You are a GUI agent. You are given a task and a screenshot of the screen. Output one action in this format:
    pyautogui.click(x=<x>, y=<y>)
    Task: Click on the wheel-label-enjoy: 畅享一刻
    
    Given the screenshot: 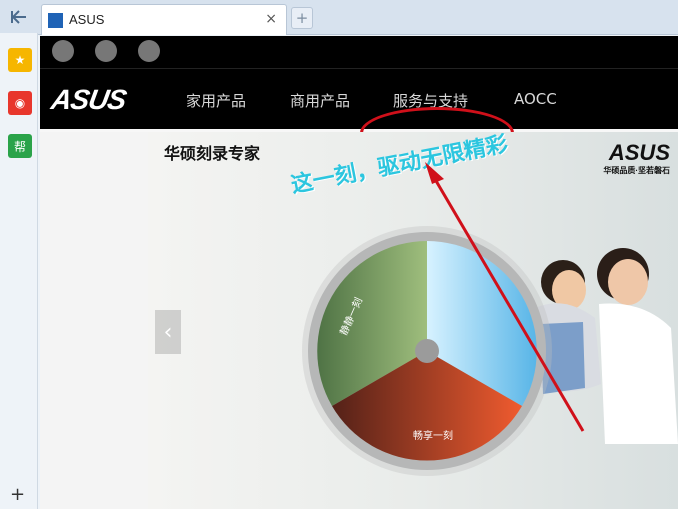 What is the action you would take?
    pyautogui.click(x=433, y=435)
    